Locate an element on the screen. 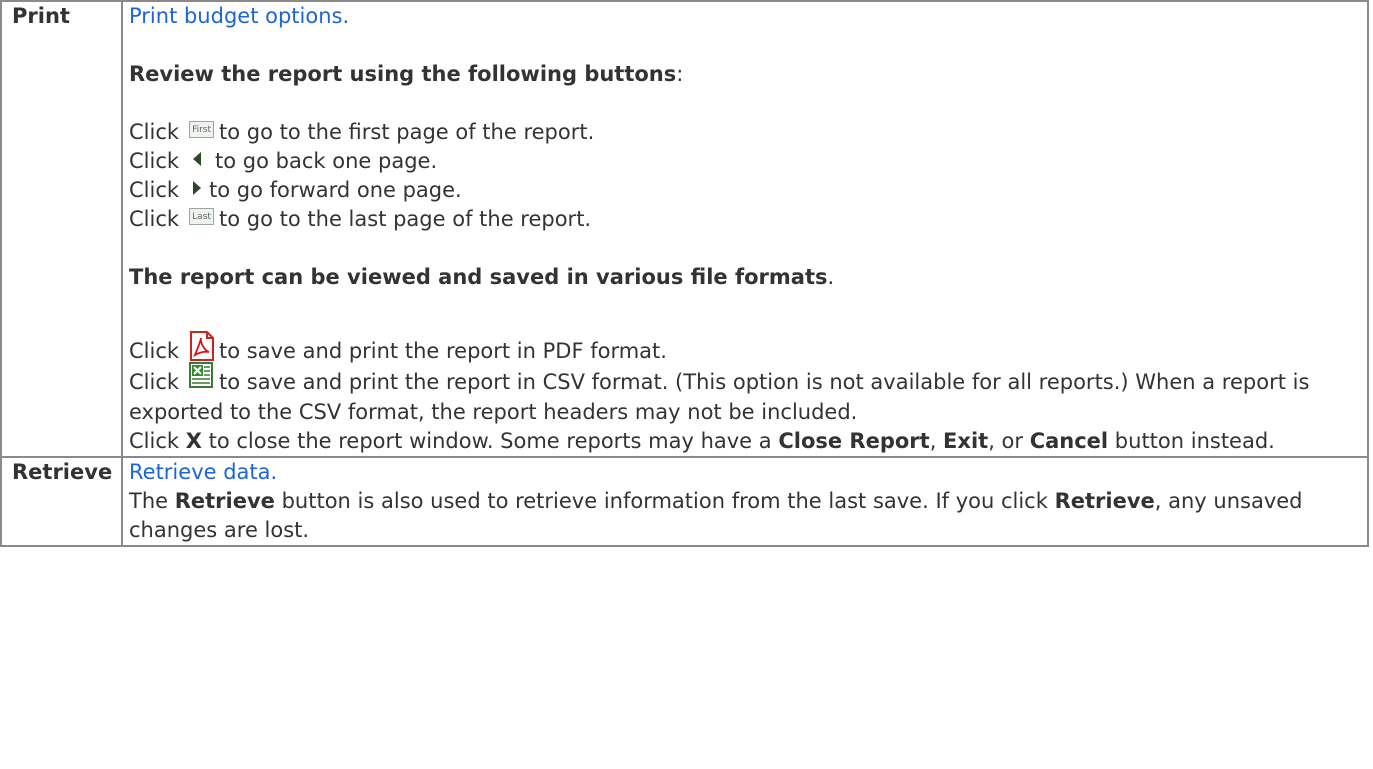 This screenshot has height=769, width=1373. retrieve-label: Retrieve is located at coordinates (61, 501).